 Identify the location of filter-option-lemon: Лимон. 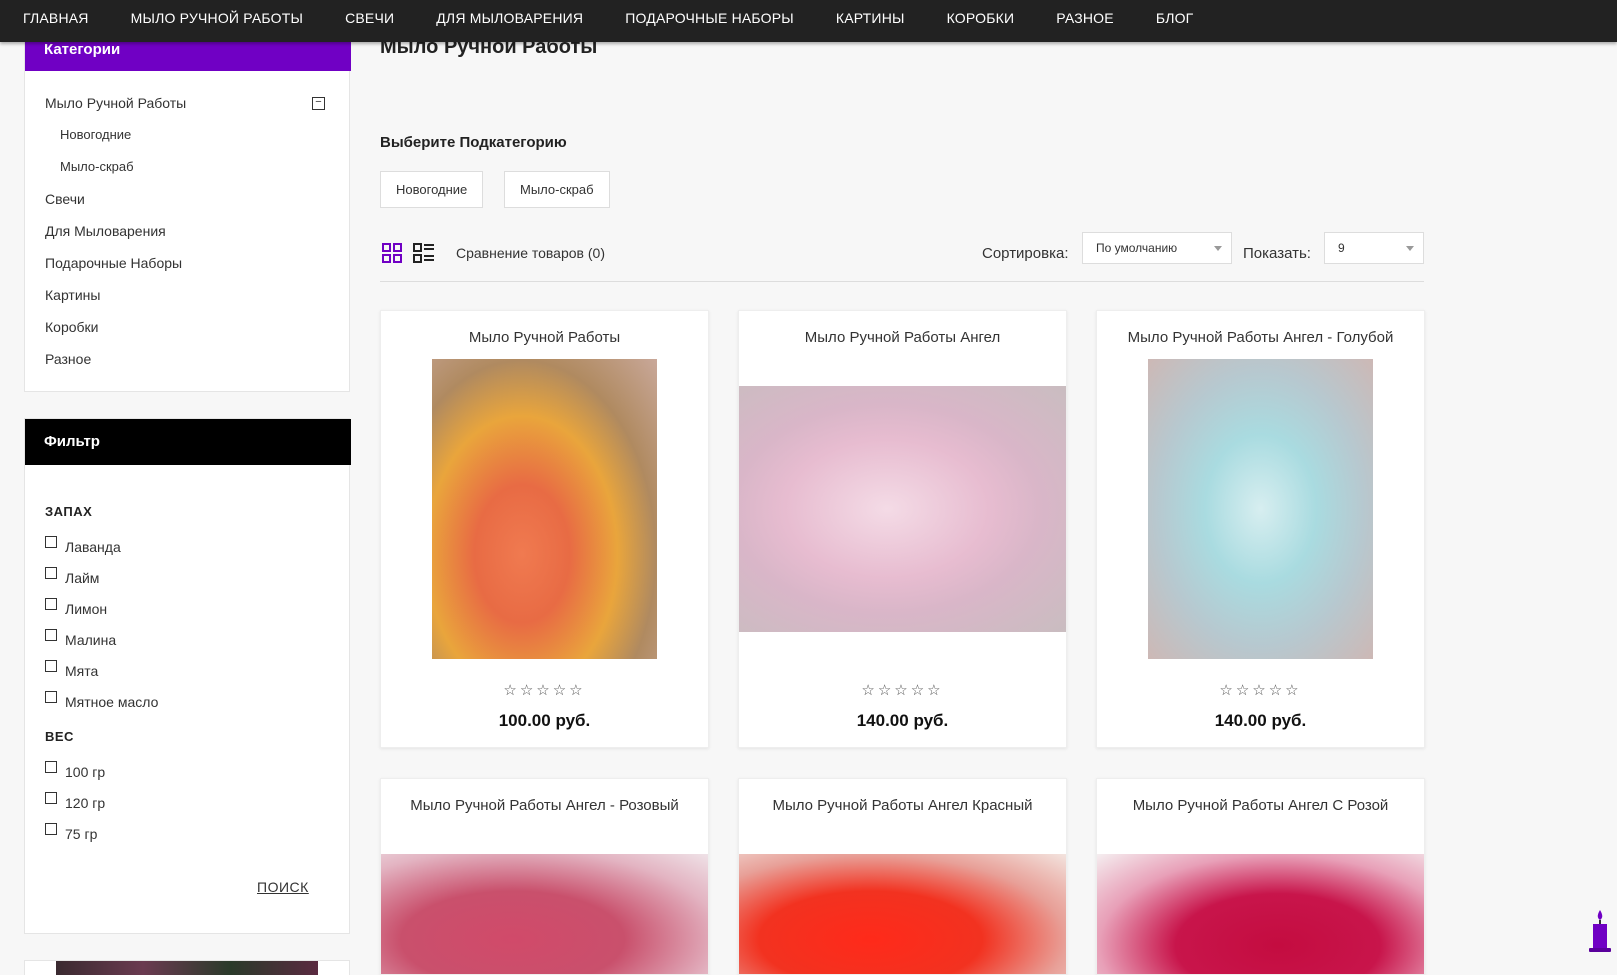
(76, 607).